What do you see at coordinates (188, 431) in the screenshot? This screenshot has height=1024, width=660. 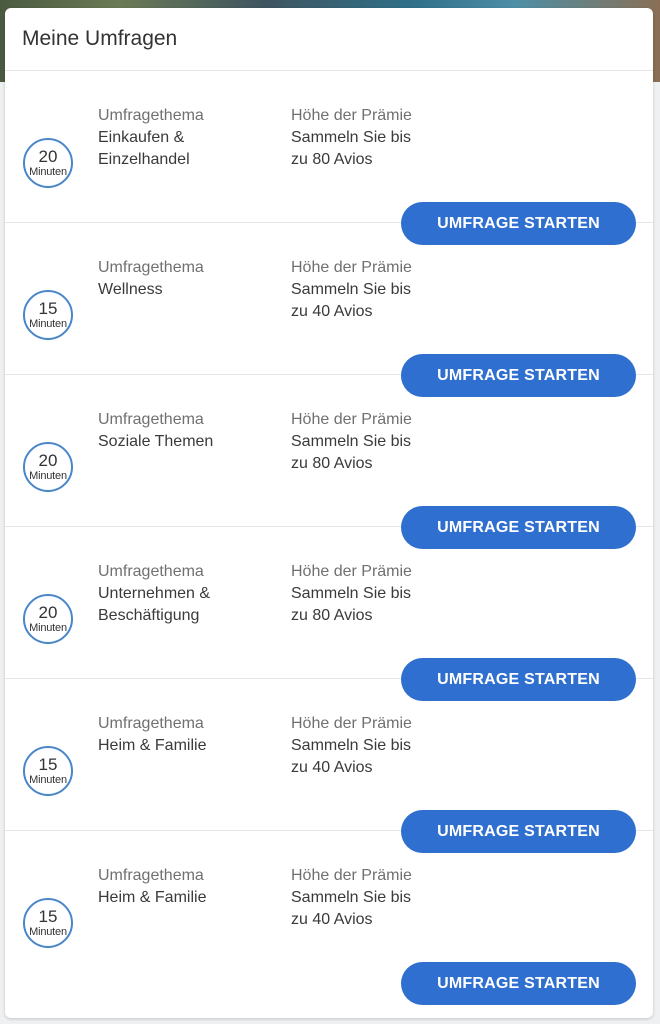 I see `topic-block: Umfragethema Soziale Themen` at bounding box center [188, 431].